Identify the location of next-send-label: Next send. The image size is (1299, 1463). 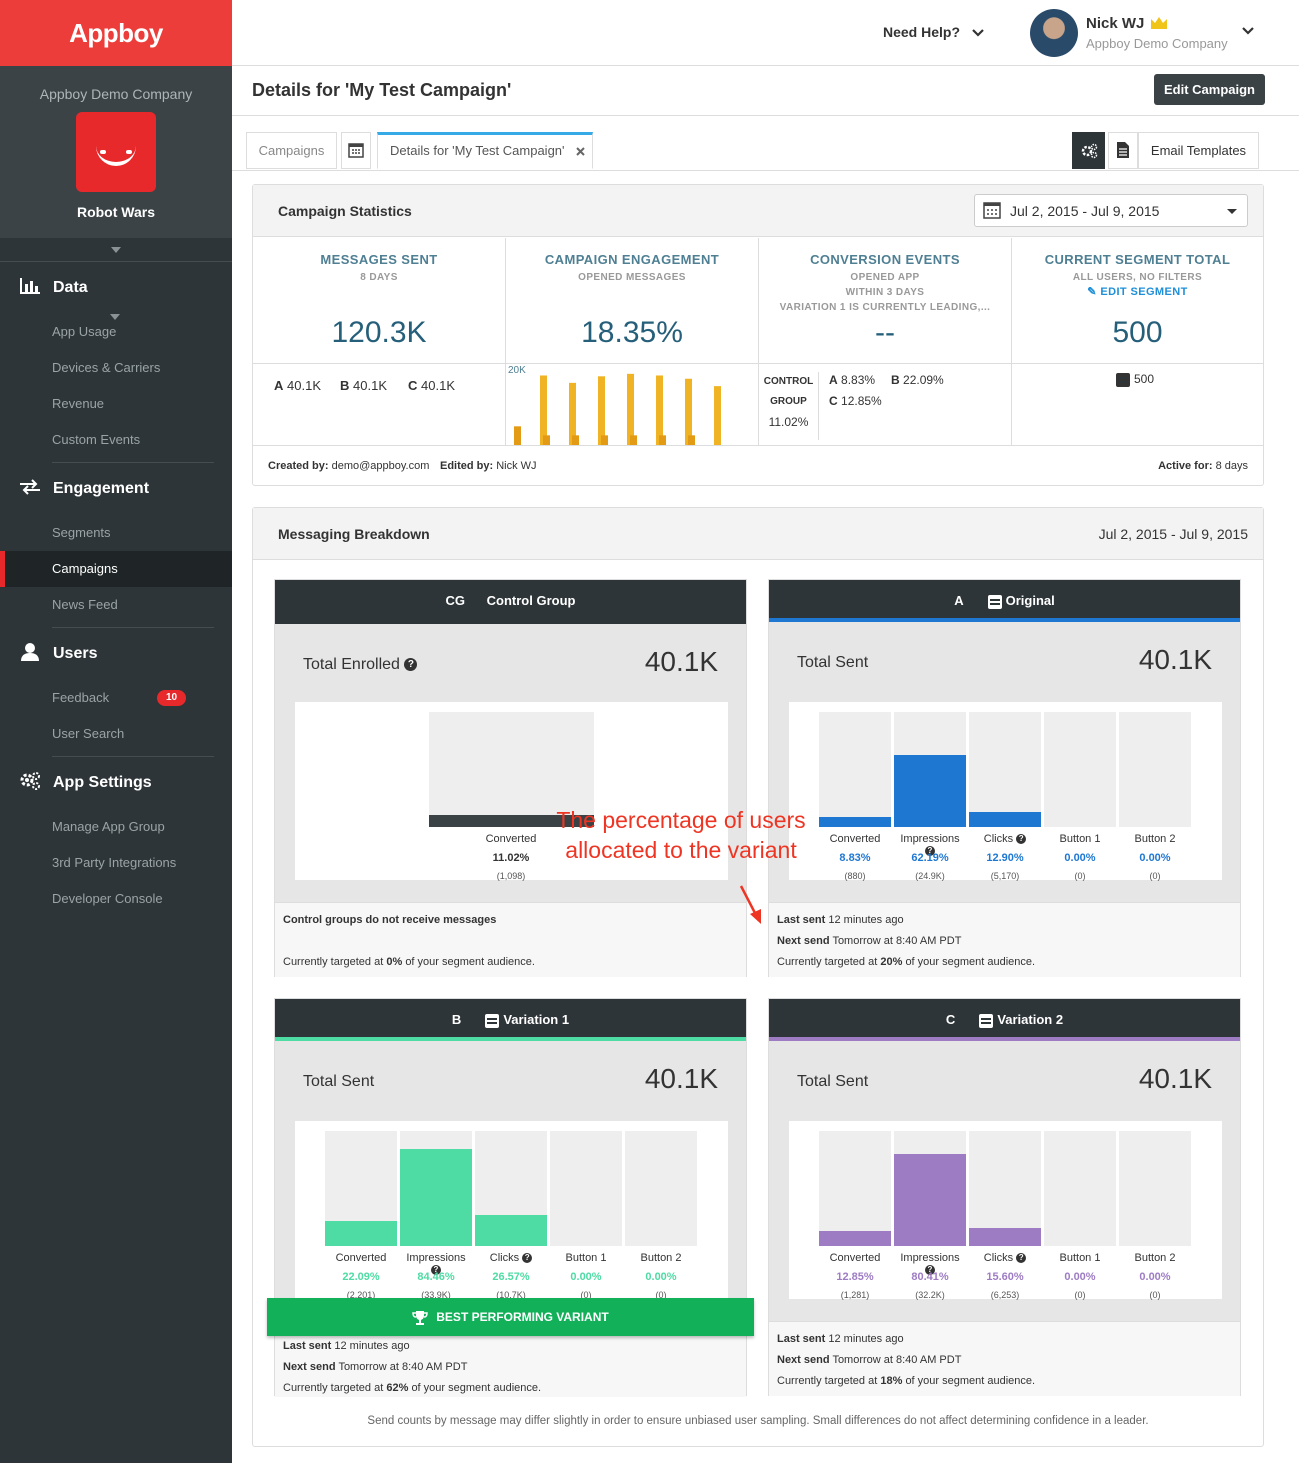
(309, 1367).